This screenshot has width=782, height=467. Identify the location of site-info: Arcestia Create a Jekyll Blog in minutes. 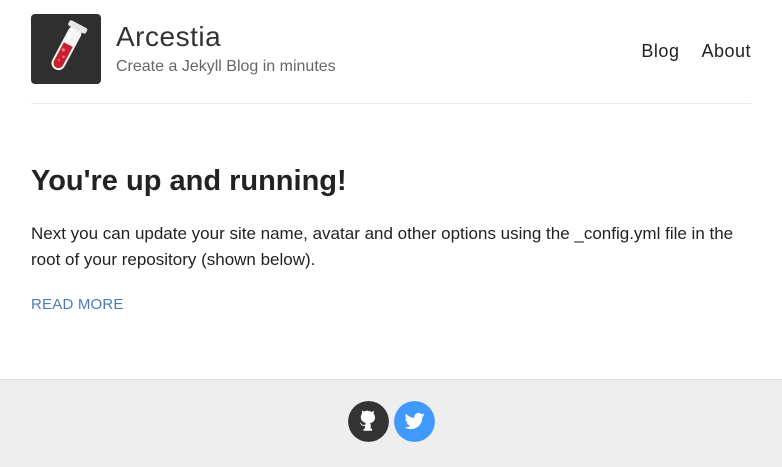
(226, 48).